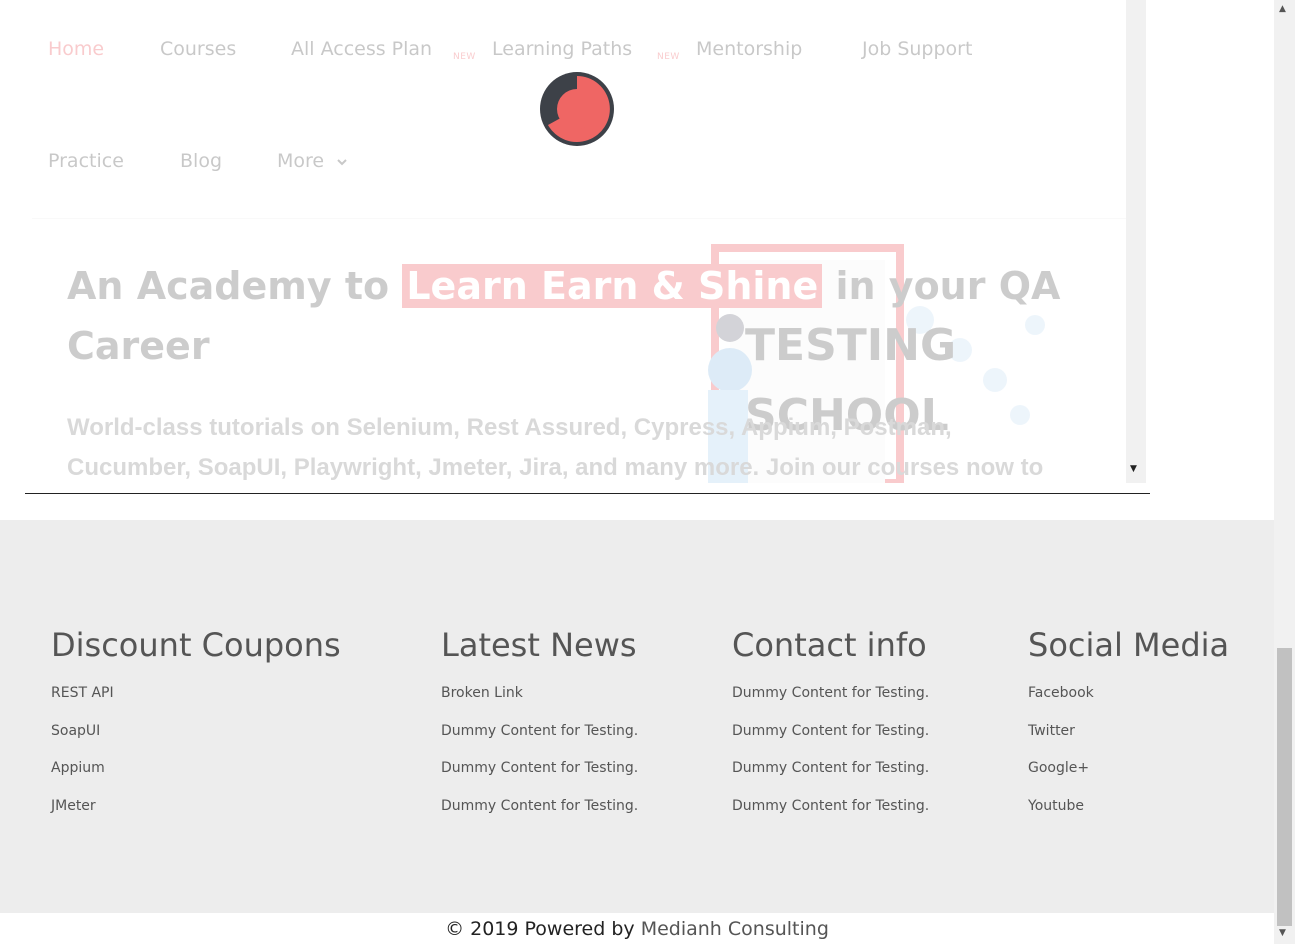  I want to click on nav-learning-paths: Learning Paths, so click(562, 49).